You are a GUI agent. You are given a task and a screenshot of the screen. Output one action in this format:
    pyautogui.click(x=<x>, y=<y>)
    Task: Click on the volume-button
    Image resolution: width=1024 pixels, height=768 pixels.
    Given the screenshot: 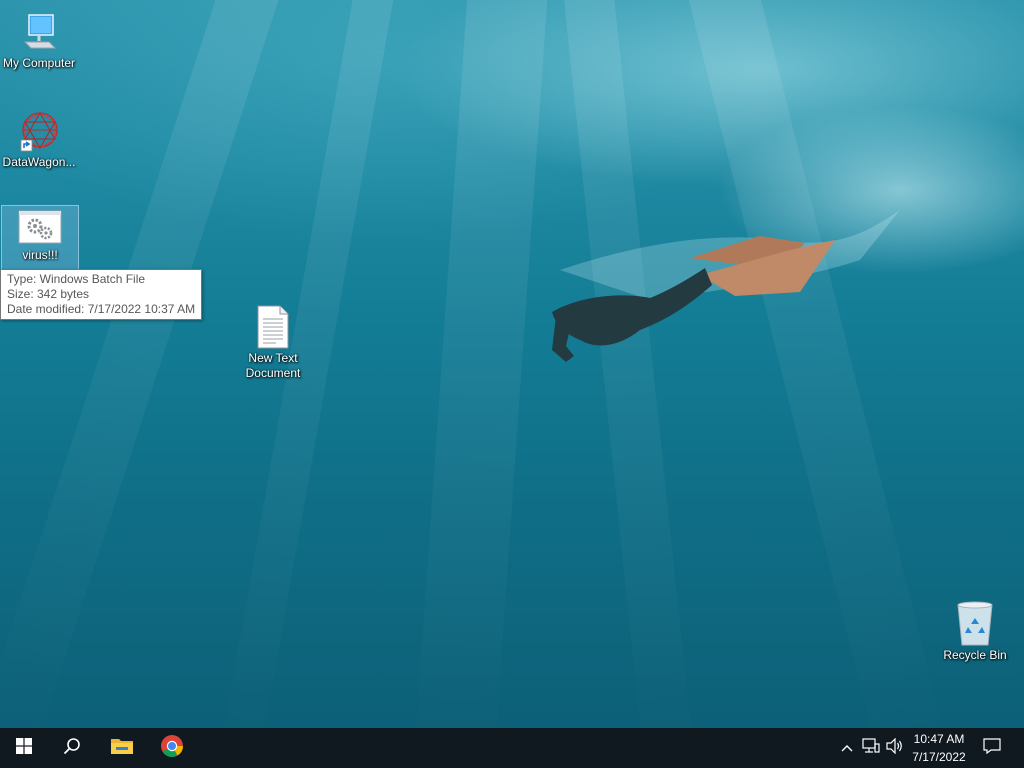 What is the action you would take?
    pyautogui.click(x=895, y=748)
    